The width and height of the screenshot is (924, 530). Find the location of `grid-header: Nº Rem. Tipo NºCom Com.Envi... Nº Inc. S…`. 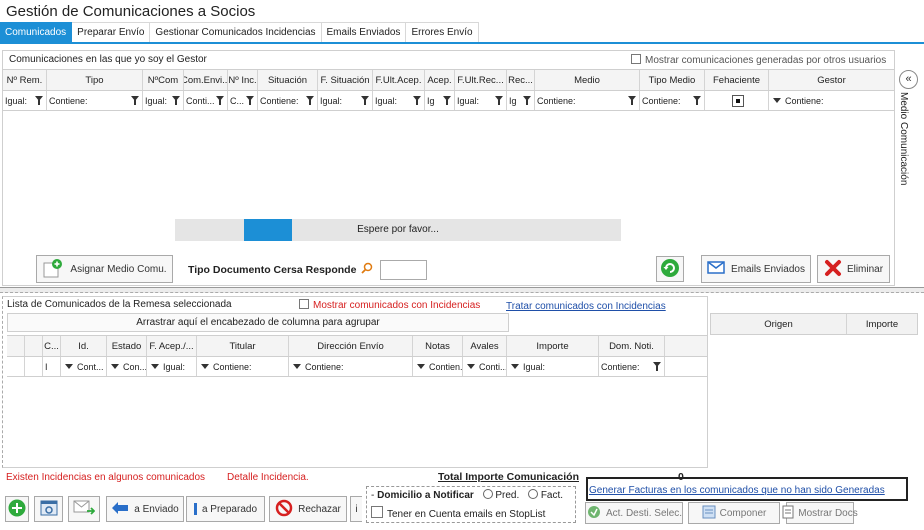

grid-header: Nº Rem. Tipo NºCom Com.Envi... Nº Inc. S… is located at coordinates (448, 80).